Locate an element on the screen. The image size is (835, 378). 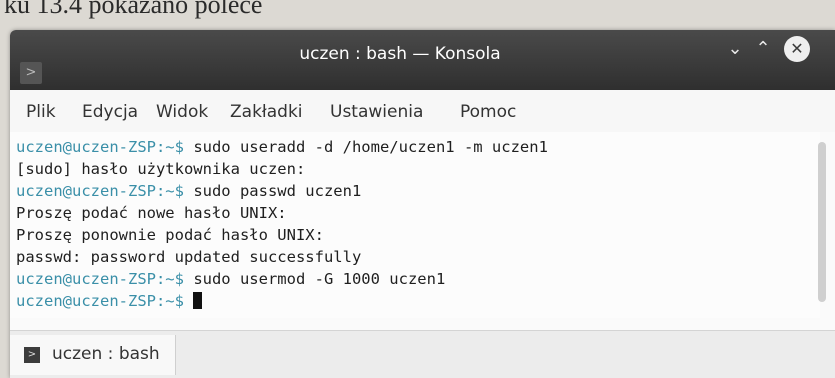
terminal-line: Proszę podać nowe hasło UNIX: is located at coordinates (151, 213).